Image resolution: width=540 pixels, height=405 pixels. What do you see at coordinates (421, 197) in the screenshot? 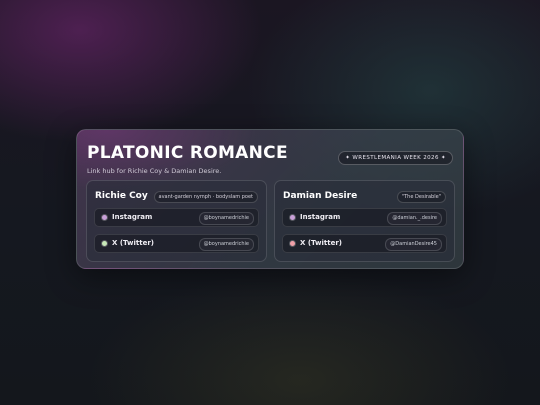
I see `member-tagline: "The Desirable"` at bounding box center [421, 197].